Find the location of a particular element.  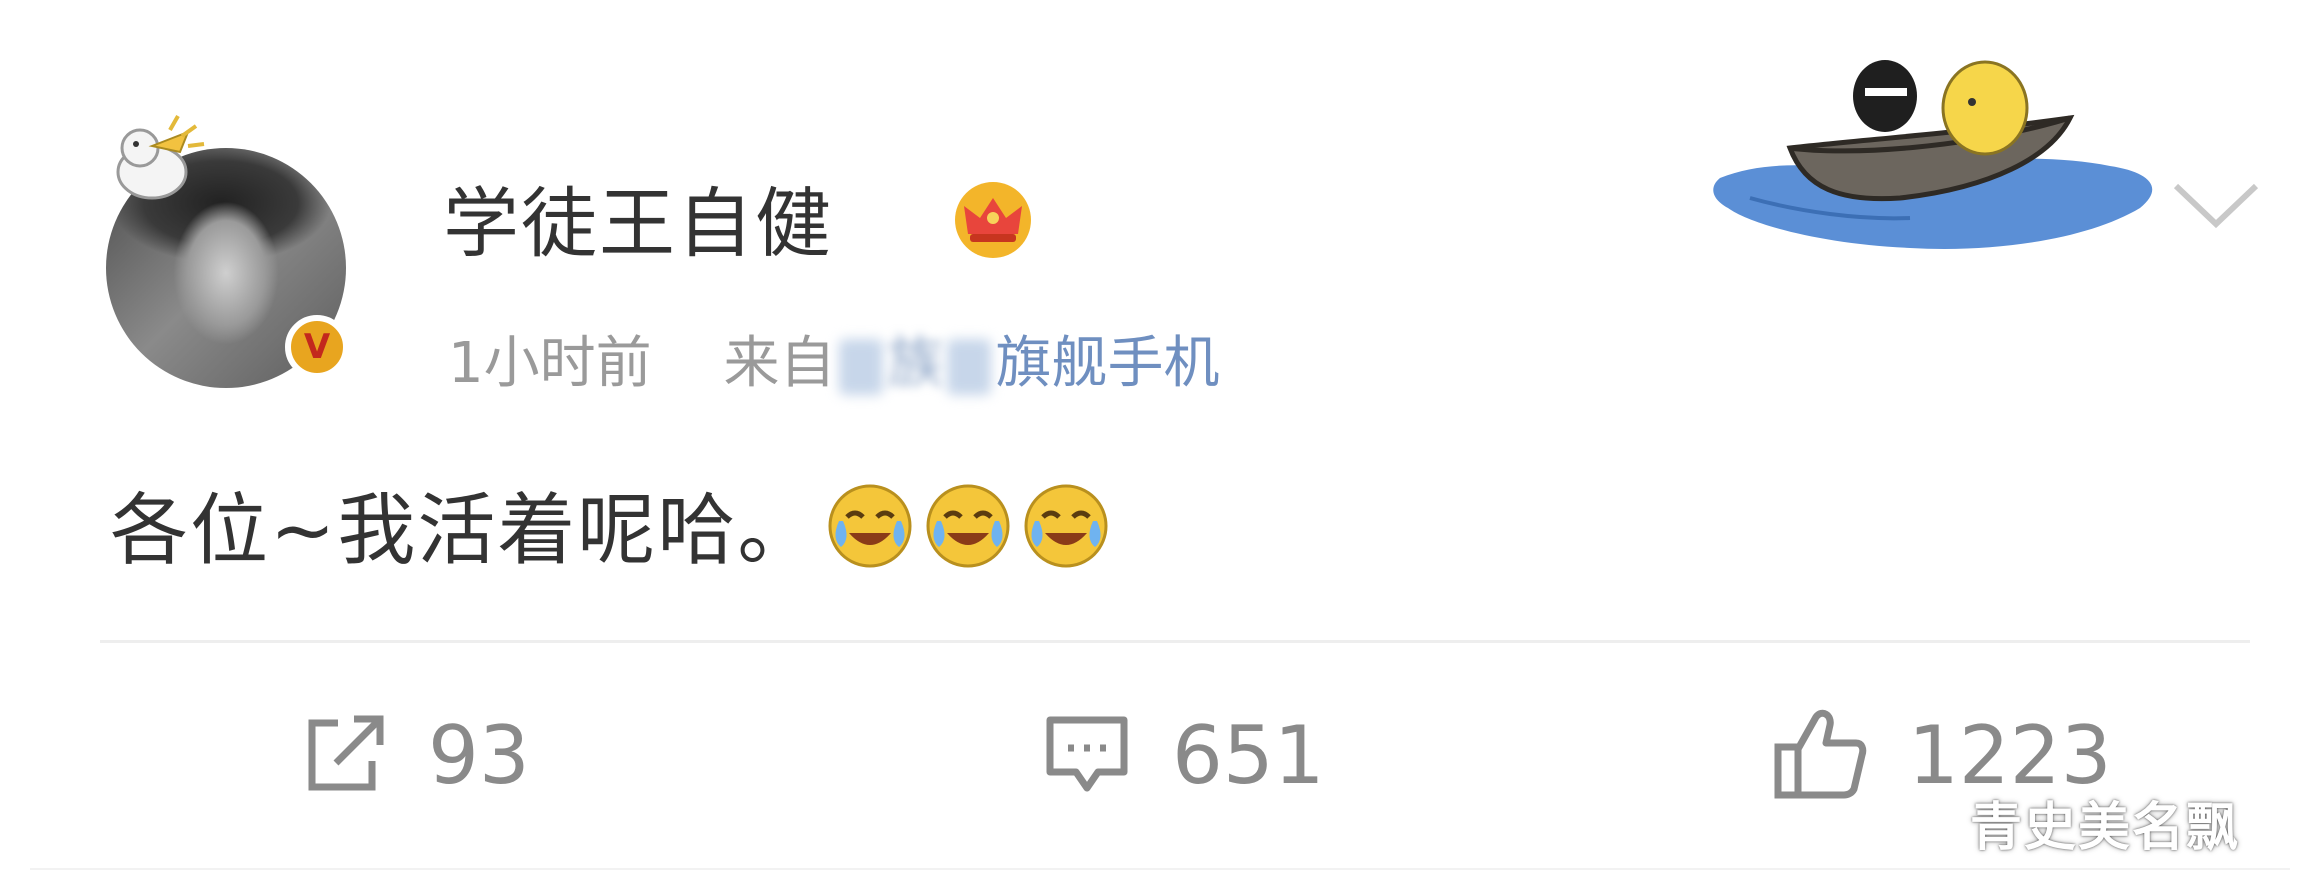

repost-count: 93 is located at coordinates (479, 755).